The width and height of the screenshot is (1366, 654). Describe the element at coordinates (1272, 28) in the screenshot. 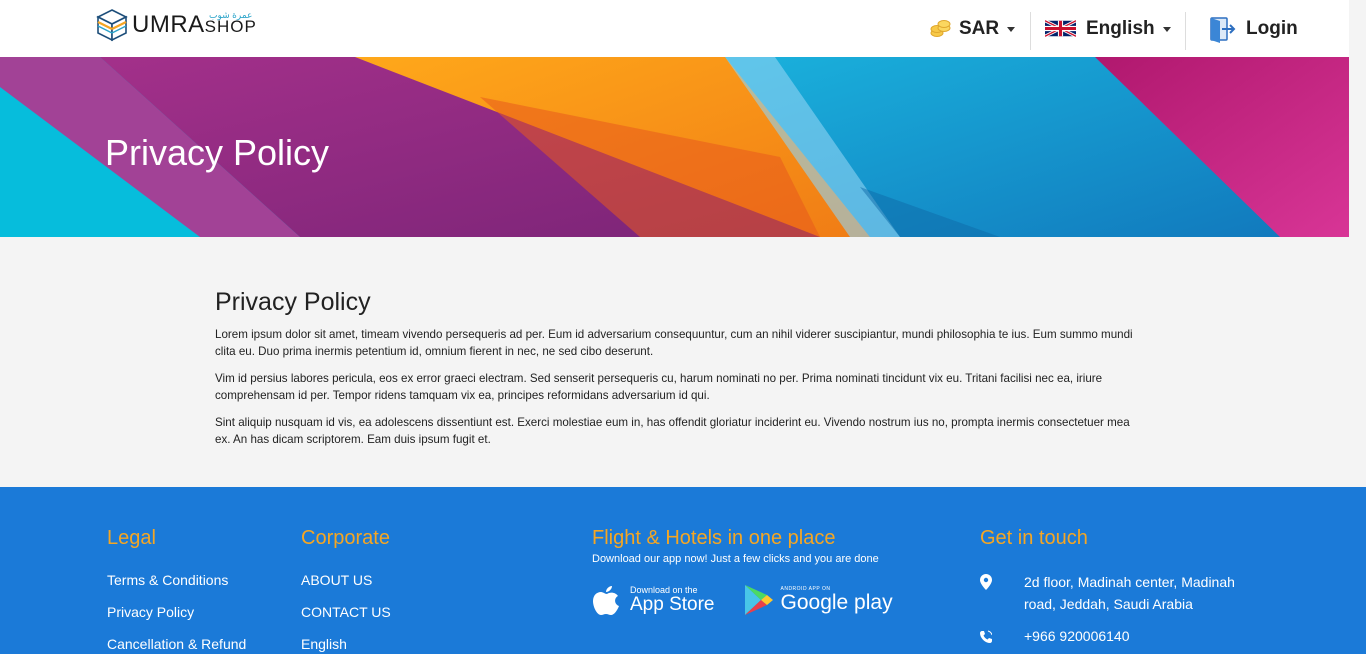

I see `login-label: Login` at that location.